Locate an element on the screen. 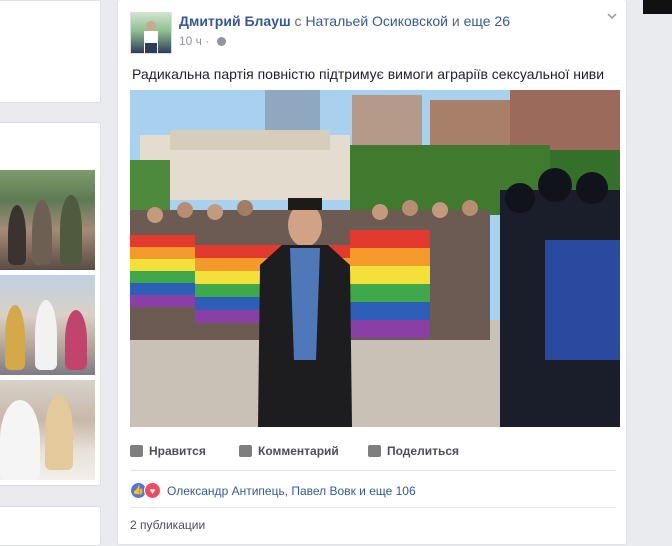 The width and height of the screenshot is (672, 546). reactions-text: Олександр Антипець, Павел Вовк и еще 106 is located at coordinates (291, 491).